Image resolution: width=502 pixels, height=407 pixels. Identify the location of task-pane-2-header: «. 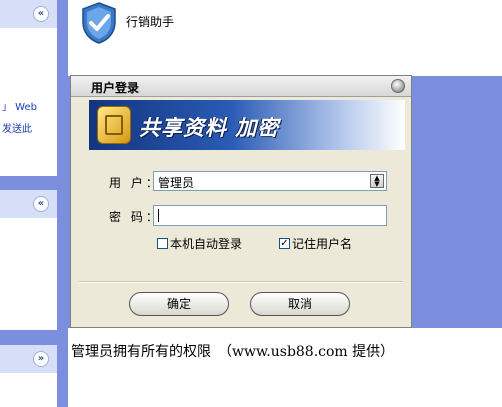
(28, 204).